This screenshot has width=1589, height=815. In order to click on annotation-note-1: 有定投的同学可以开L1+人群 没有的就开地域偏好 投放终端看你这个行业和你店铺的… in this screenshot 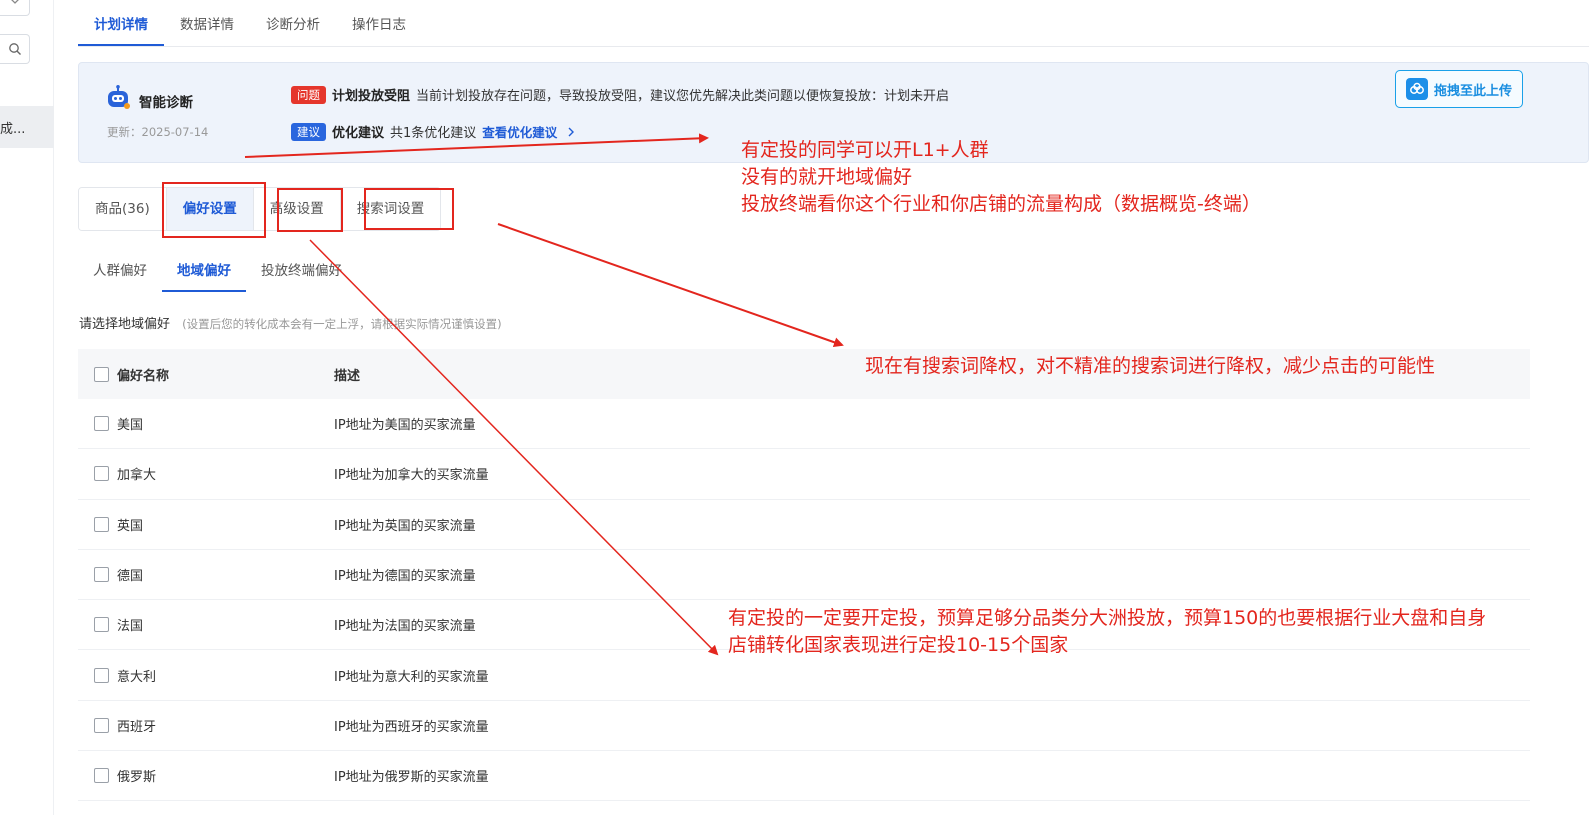, I will do `click(1001, 177)`.